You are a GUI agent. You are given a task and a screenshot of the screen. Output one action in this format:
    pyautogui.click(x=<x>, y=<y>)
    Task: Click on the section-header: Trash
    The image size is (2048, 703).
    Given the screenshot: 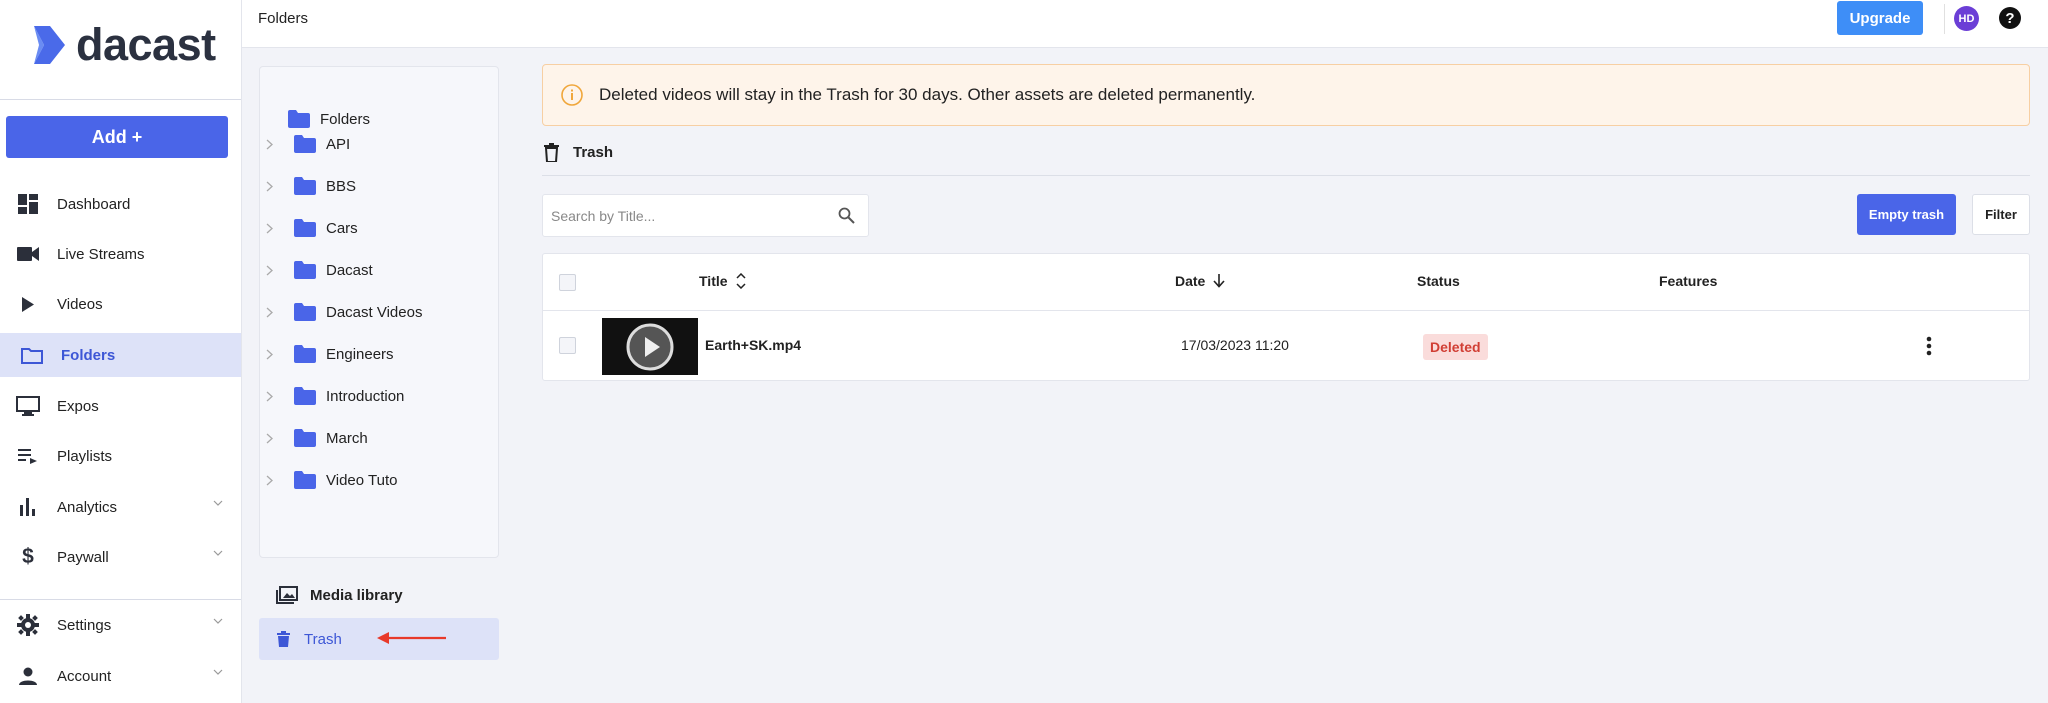 What is the action you would take?
    pyautogui.click(x=578, y=152)
    